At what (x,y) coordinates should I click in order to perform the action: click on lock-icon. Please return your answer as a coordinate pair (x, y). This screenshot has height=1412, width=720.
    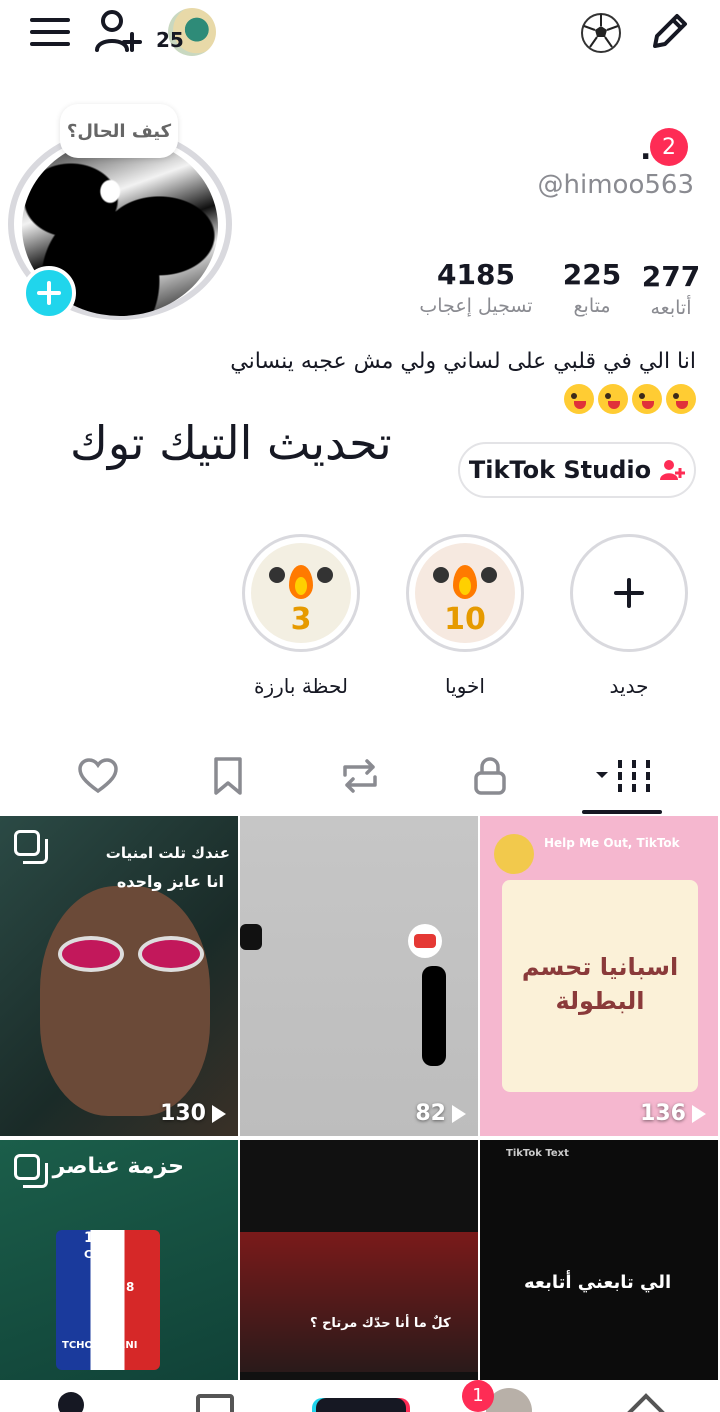
    Looking at the image, I should click on (490, 776).